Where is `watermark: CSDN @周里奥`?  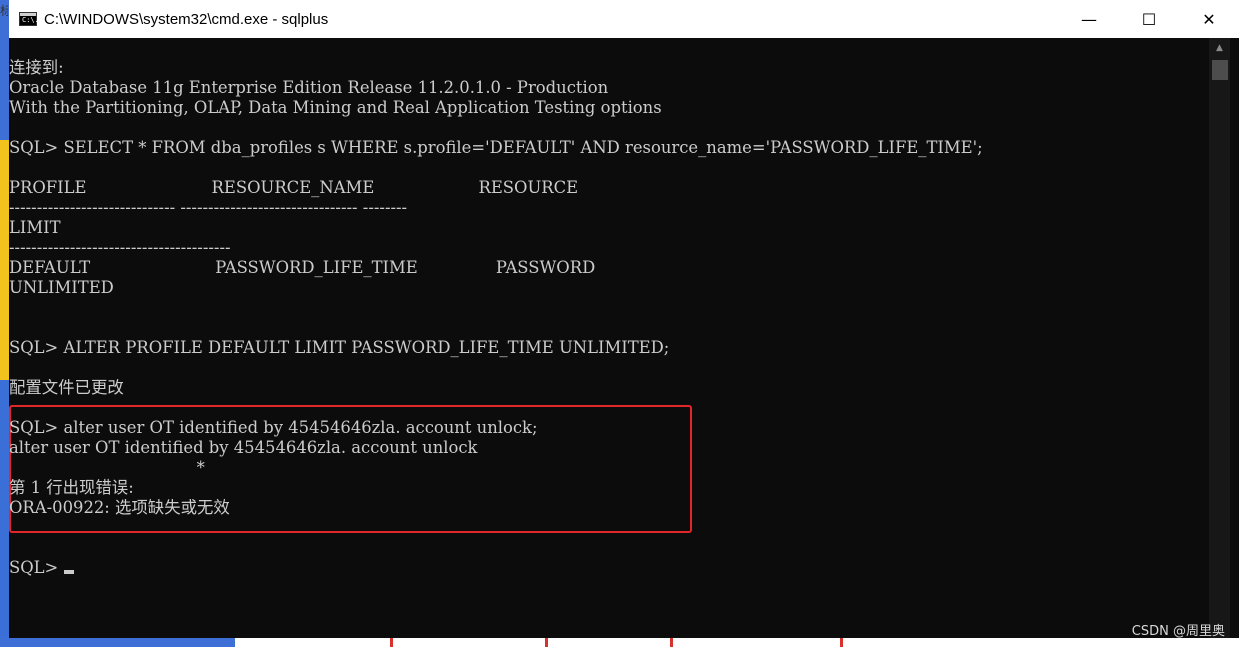 watermark: CSDN @周里奥 is located at coordinates (1178, 631).